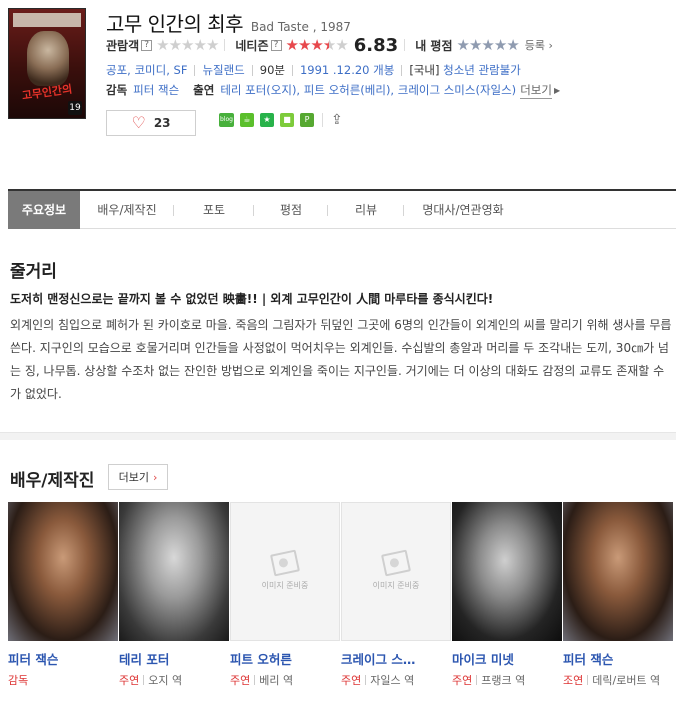  I want to click on tab-quotes-related: 명대사/연관영화, so click(463, 210).